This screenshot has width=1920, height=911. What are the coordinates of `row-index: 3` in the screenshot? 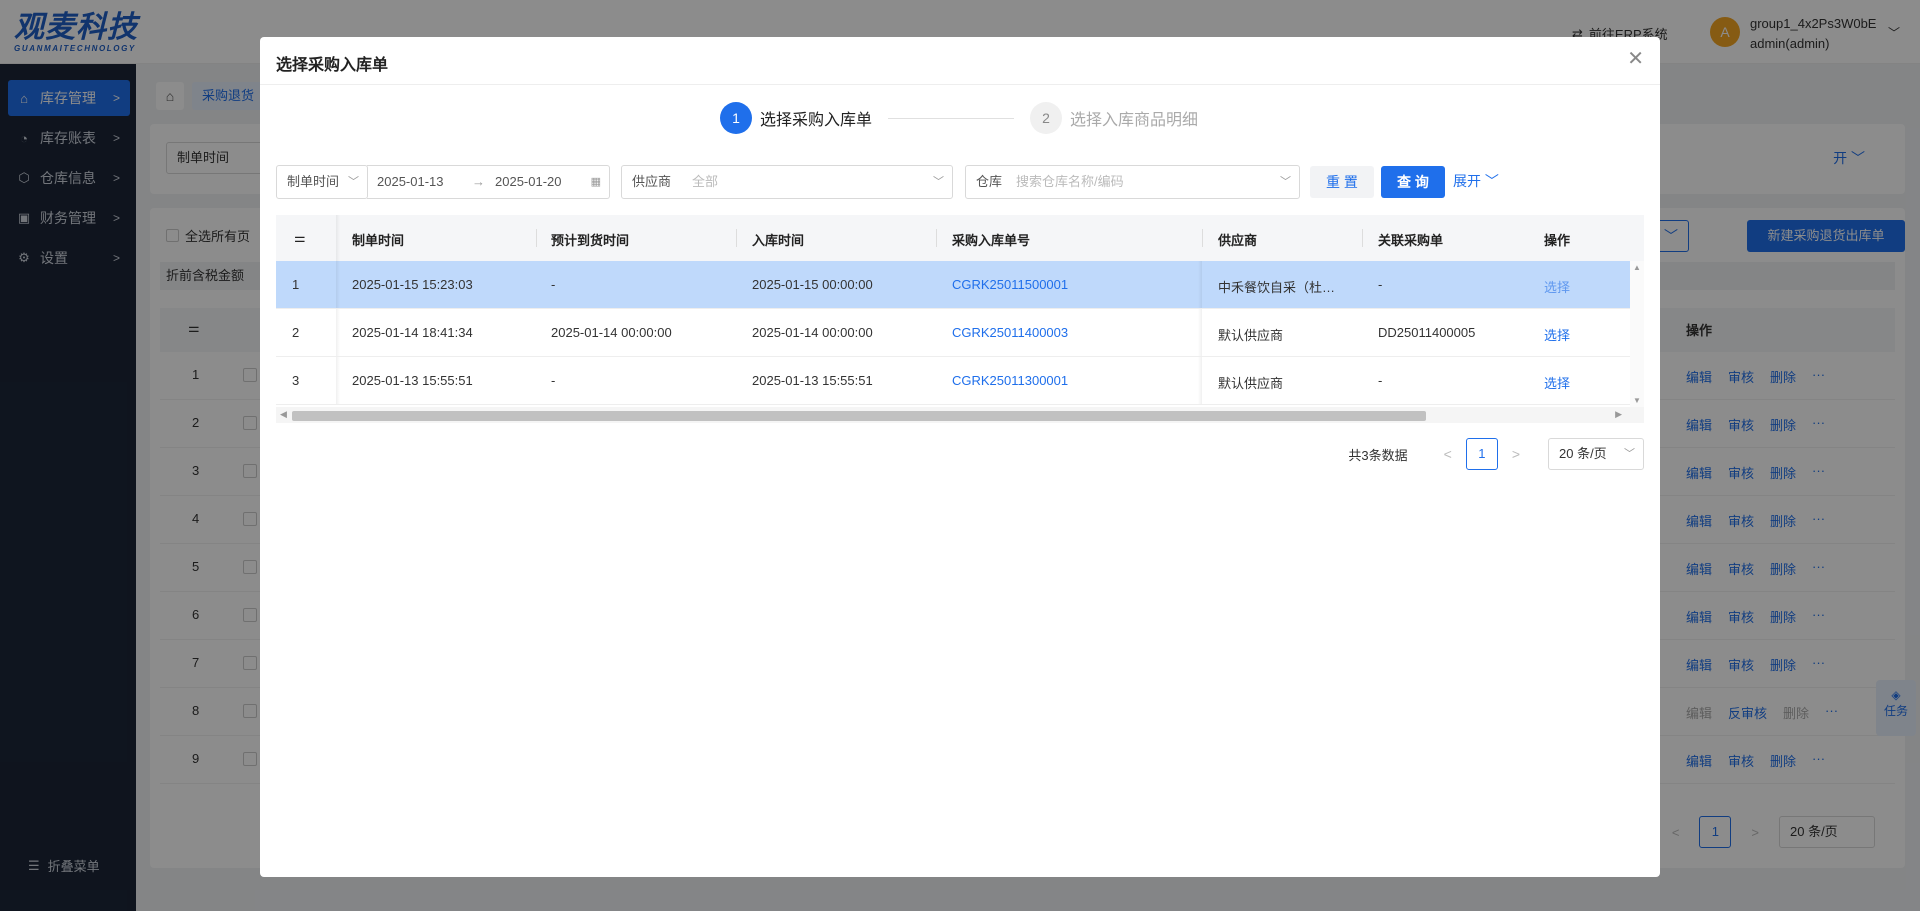 It's located at (296, 380).